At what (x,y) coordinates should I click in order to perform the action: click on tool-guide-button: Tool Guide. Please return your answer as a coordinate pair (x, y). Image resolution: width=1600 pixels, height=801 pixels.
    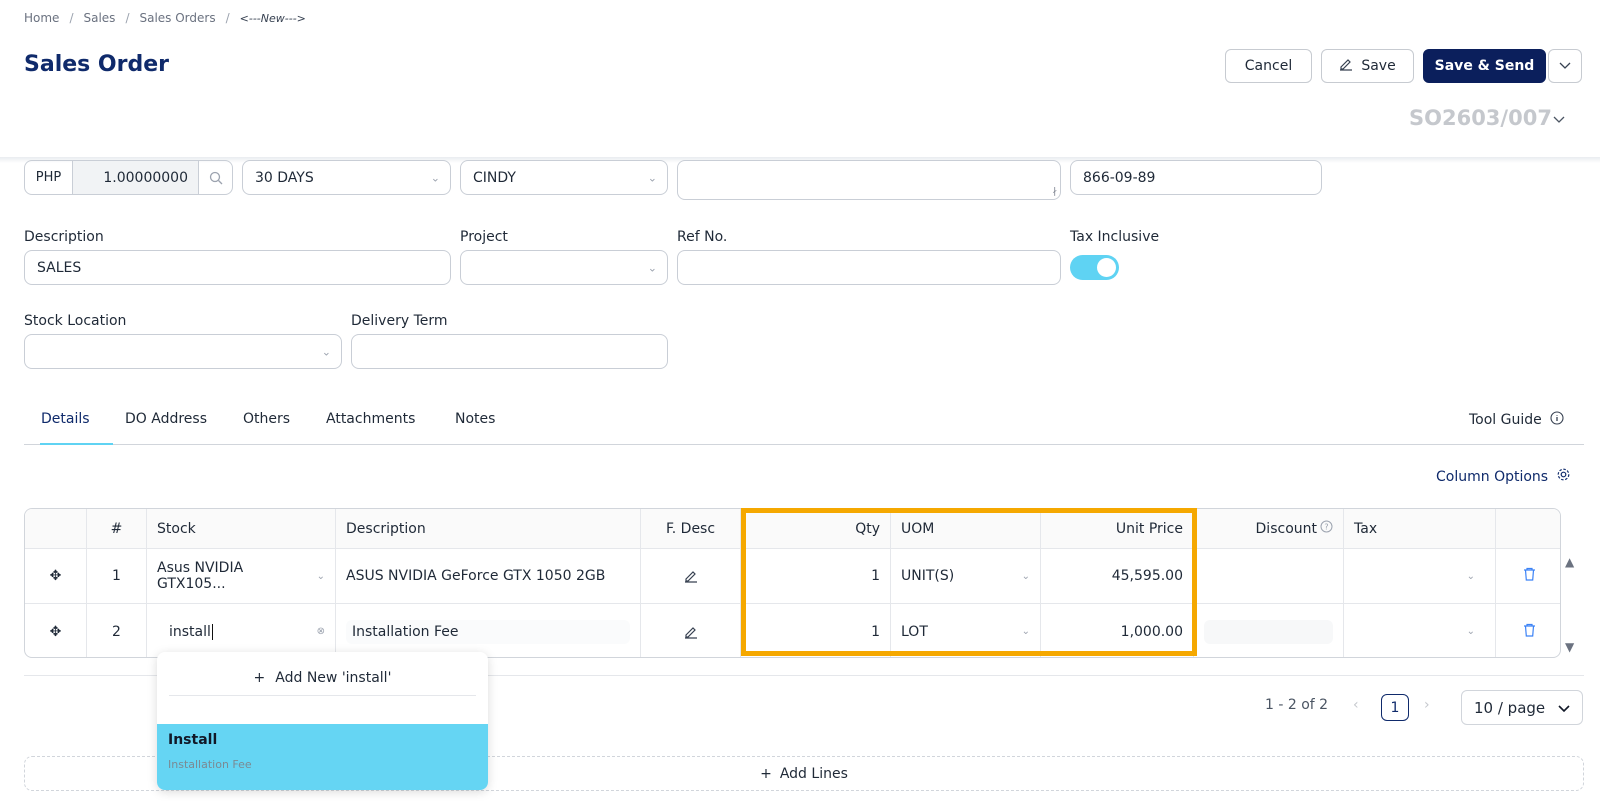
    Looking at the image, I should click on (1516, 420).